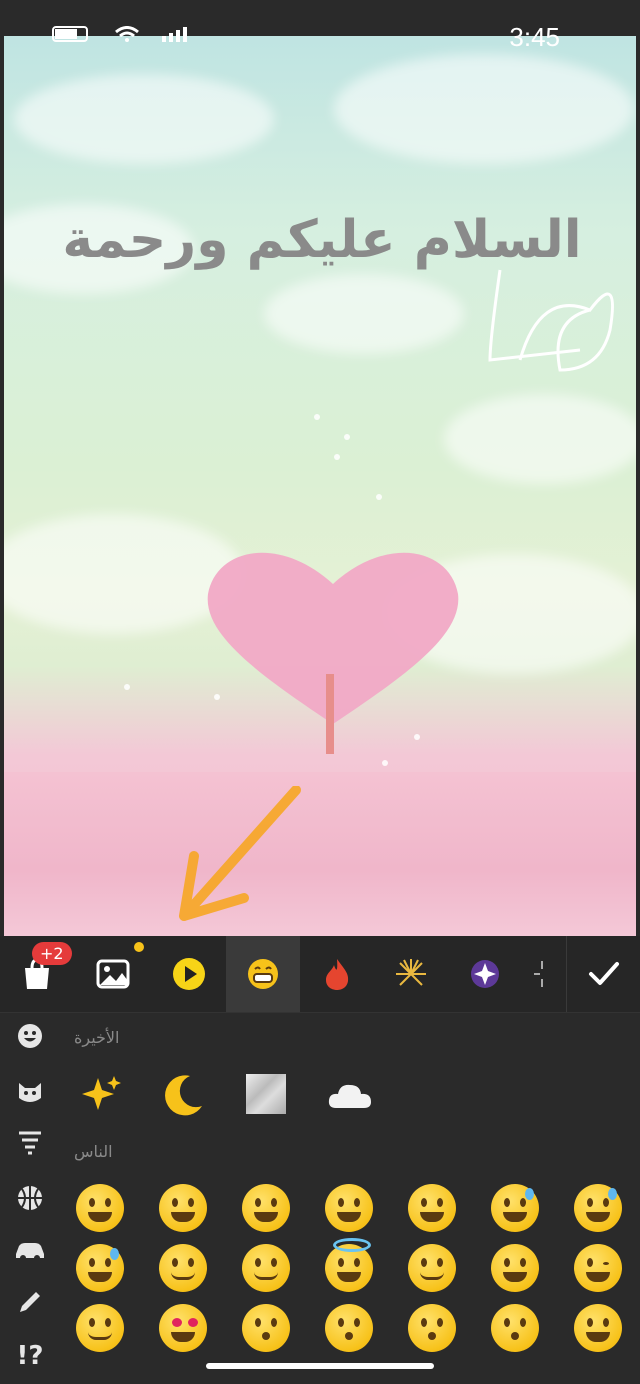 The width and height of the screenshot is (640, 1384). I want to click on emoji-grin, so click(349, 1208).